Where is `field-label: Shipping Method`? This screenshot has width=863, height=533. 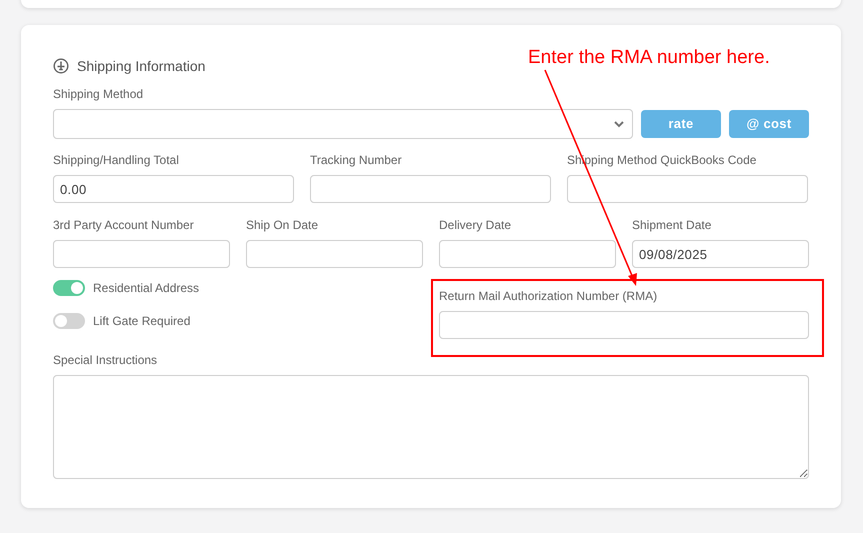
field-label: Shipping Method is located at coordinates (98, 94).